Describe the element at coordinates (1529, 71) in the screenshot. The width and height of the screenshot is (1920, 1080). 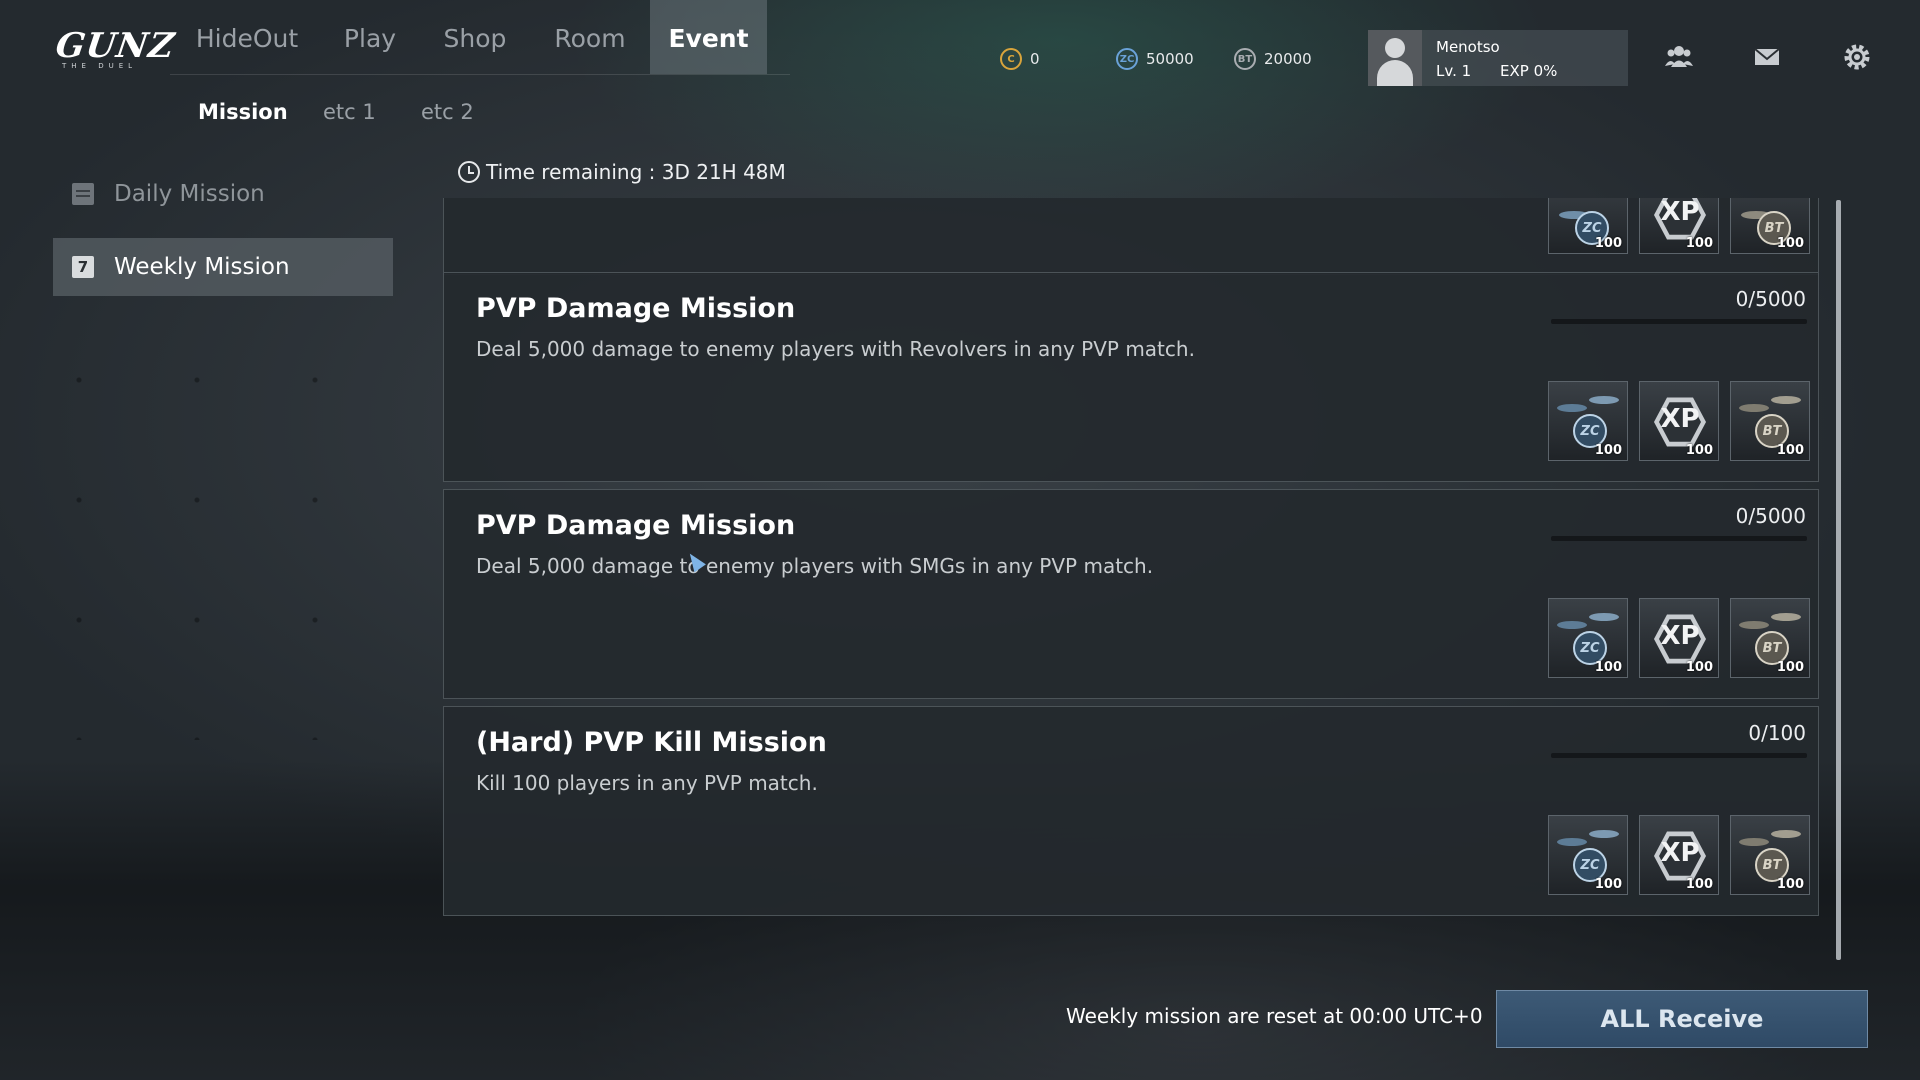
I see `profile-exp: EXP 0%` at that location.